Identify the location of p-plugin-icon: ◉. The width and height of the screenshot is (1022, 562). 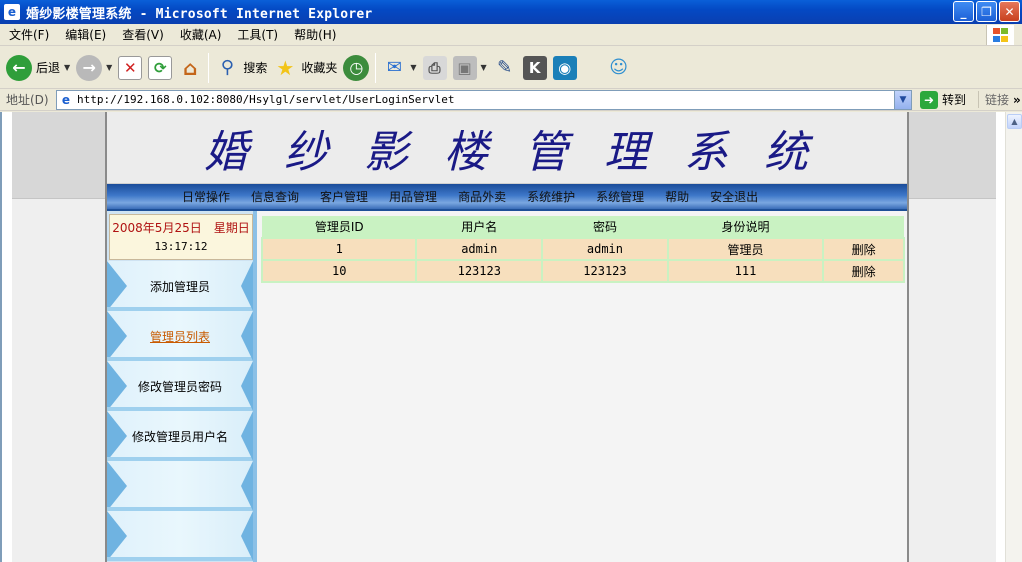
(564, 67).